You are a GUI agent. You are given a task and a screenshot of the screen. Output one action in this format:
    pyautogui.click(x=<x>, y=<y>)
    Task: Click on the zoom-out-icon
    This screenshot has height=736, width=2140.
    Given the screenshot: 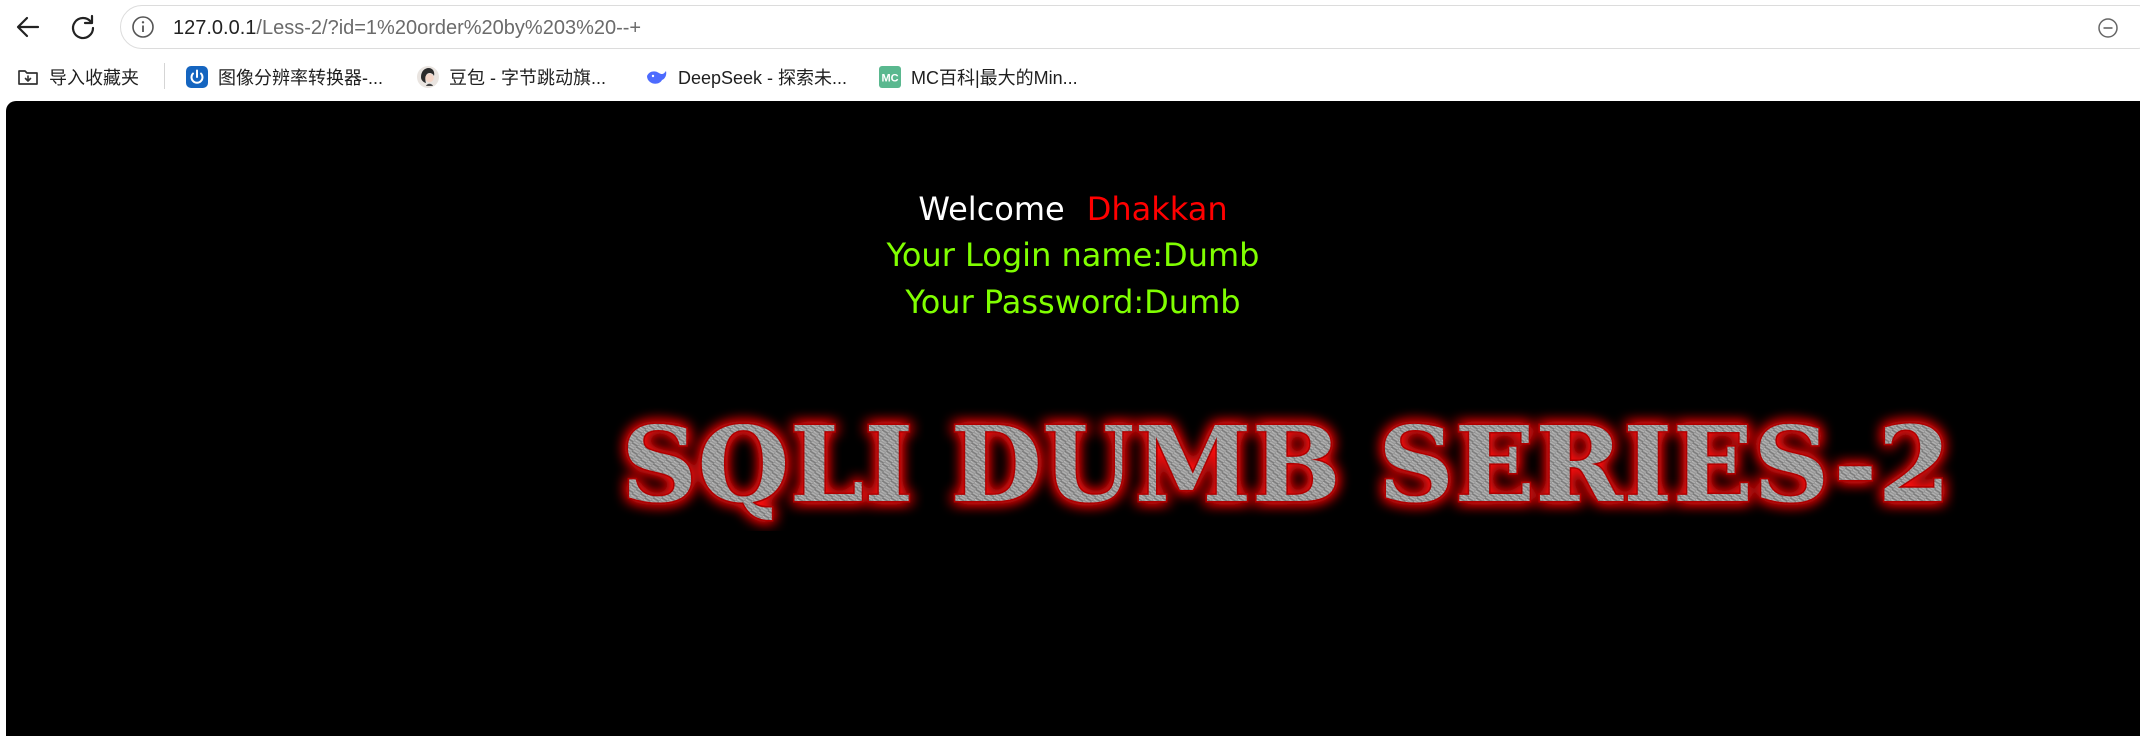 What is the action you would take?
    pyautogui.click(x=2108, y=28)
    